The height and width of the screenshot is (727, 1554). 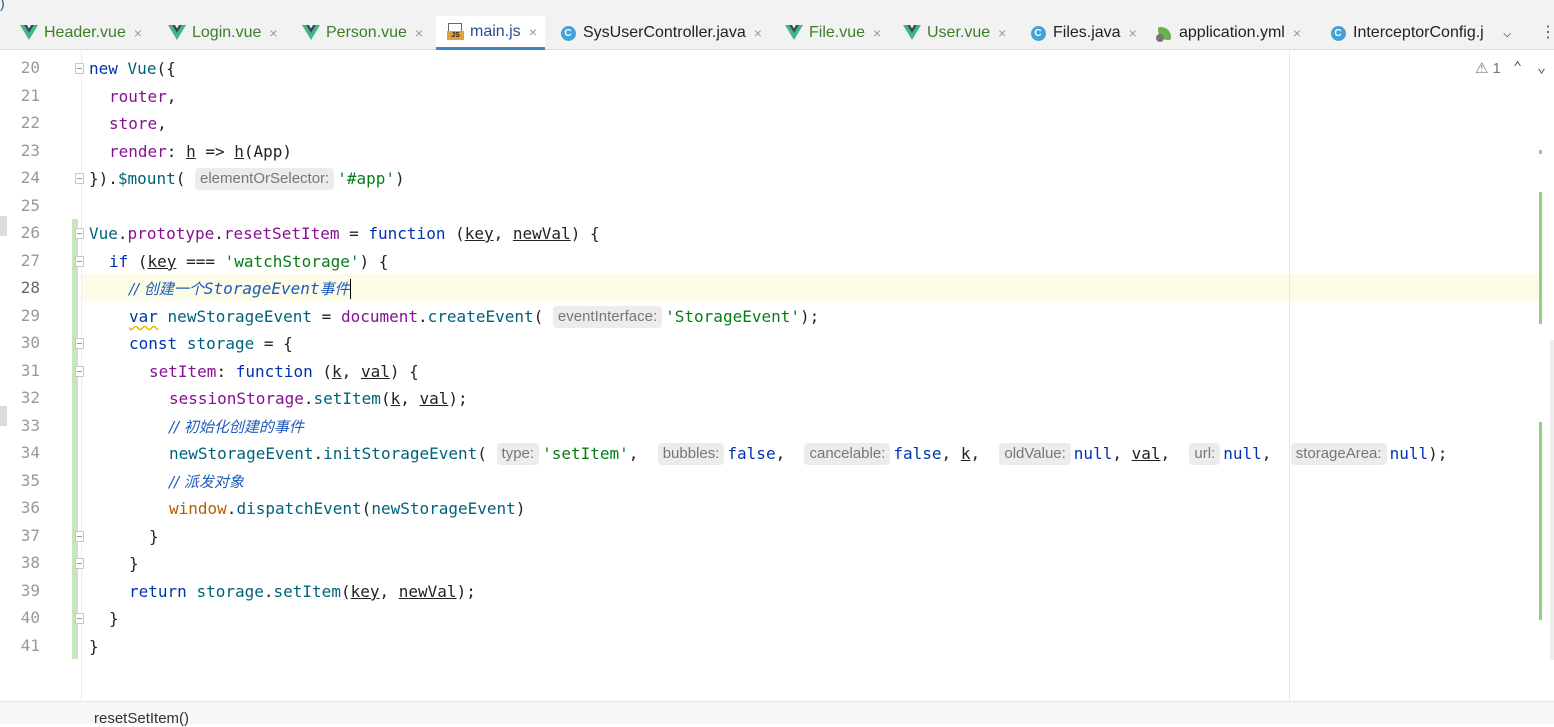 I want to click on code-line-39: return storage. setItem(key, newVal);, so click(x=302, y=591).